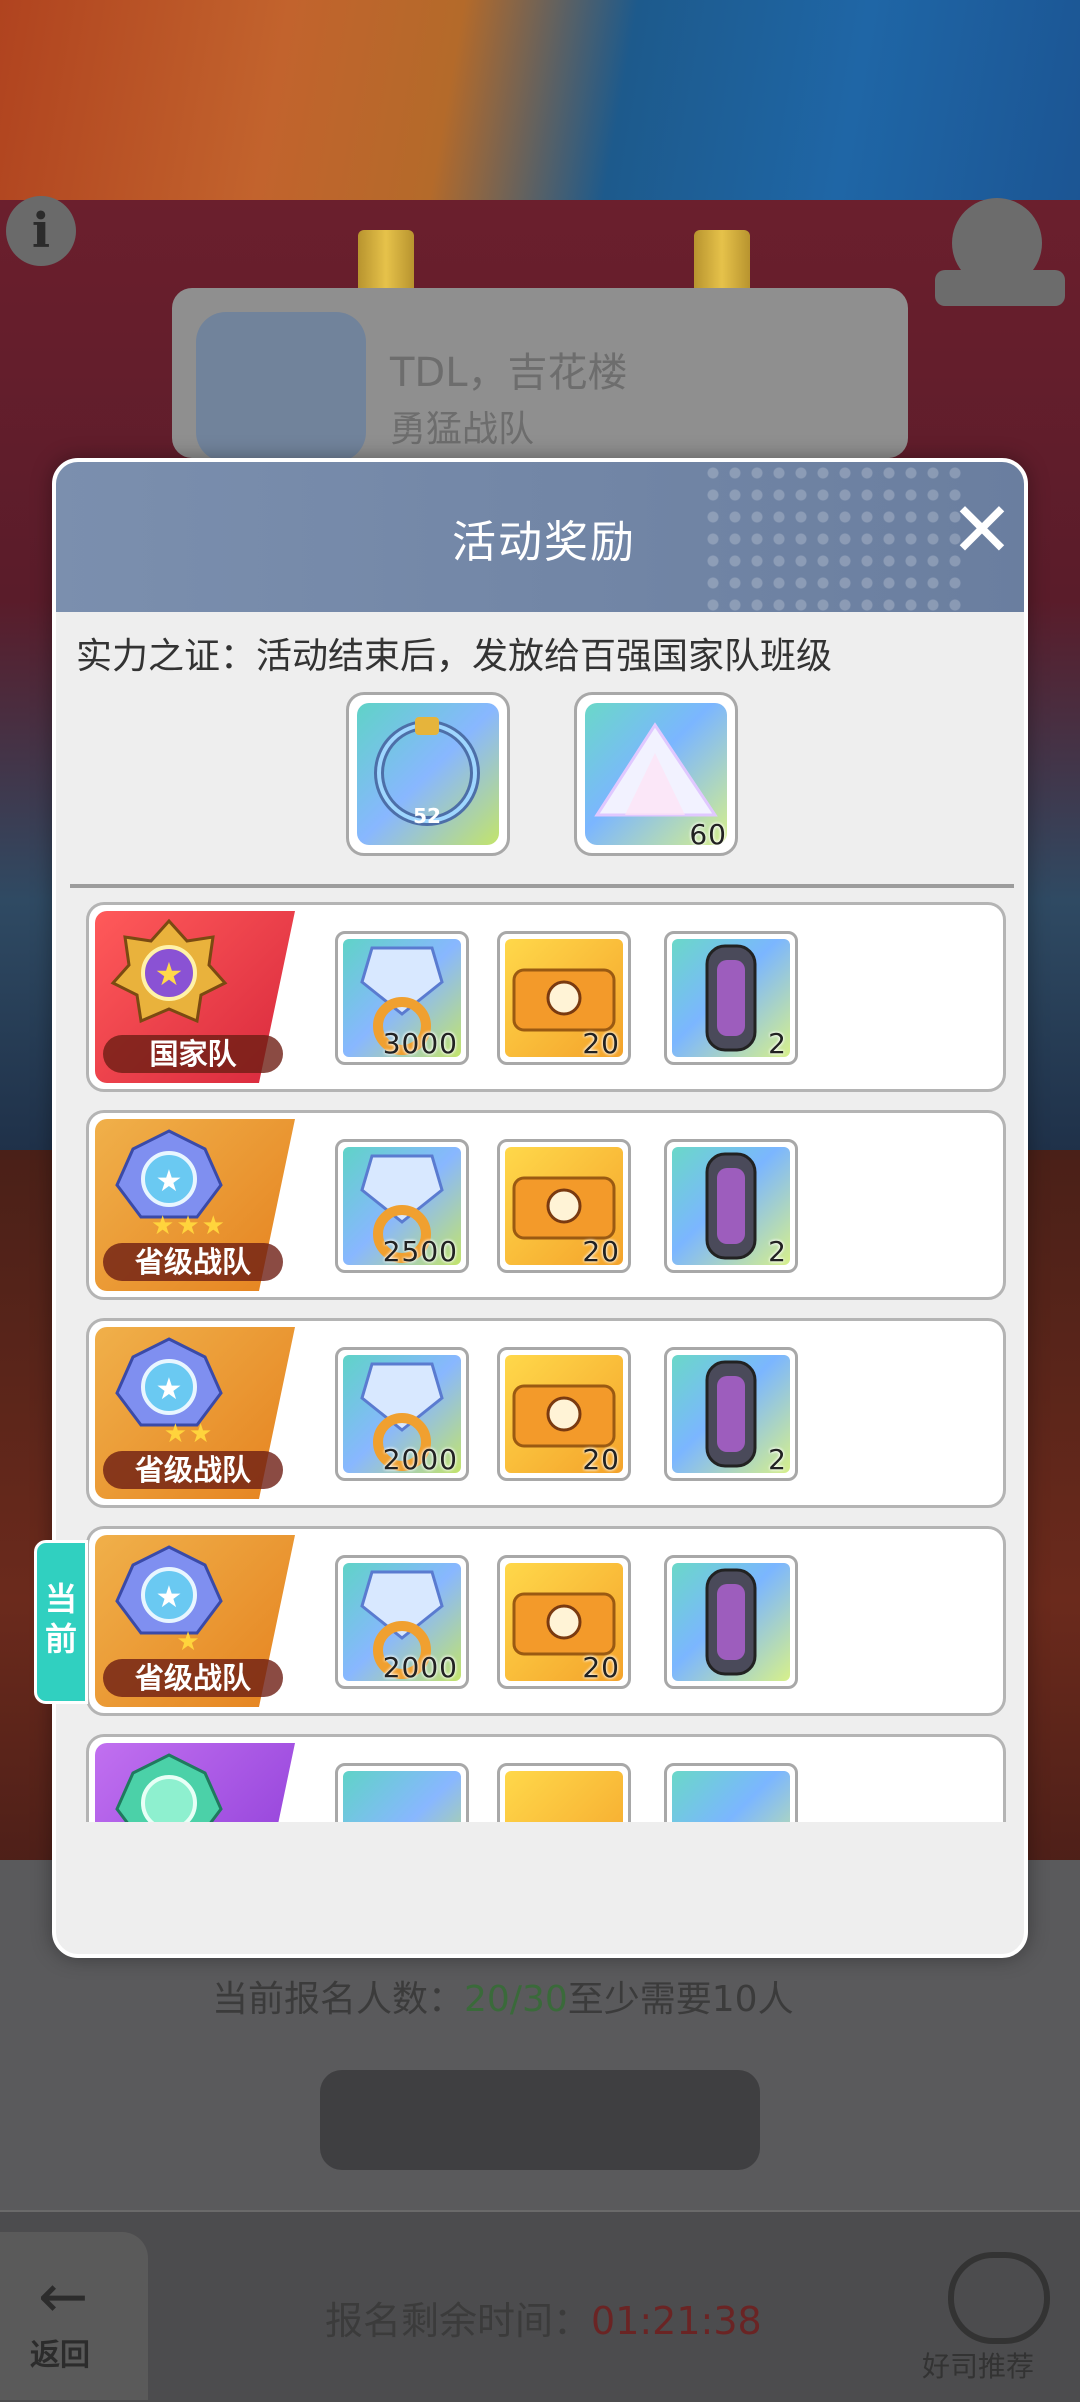 The image size is (1080, 2402). I want to click on current-rank-tag: 当前, so click(61, 1622).